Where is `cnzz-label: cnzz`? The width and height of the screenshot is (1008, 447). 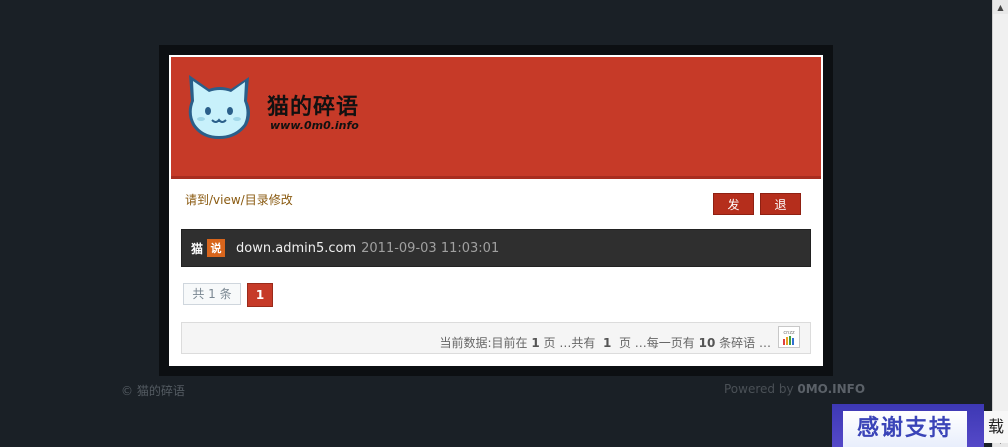
cnzz-label: cnzz is located at coordinates (789, 333).